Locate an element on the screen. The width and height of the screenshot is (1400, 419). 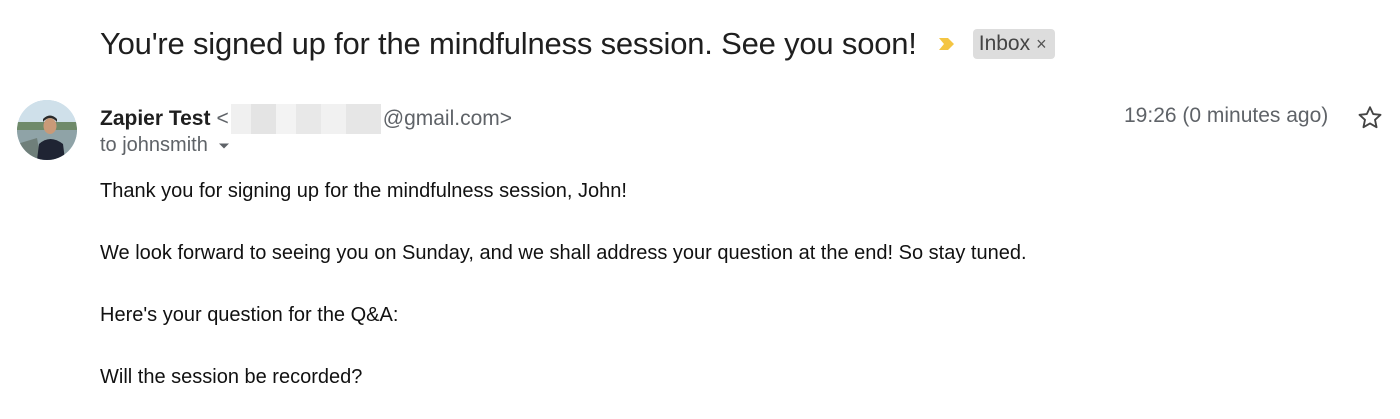
recipient-details-toggle: to johnsmith is located at coordinates (165, 145).